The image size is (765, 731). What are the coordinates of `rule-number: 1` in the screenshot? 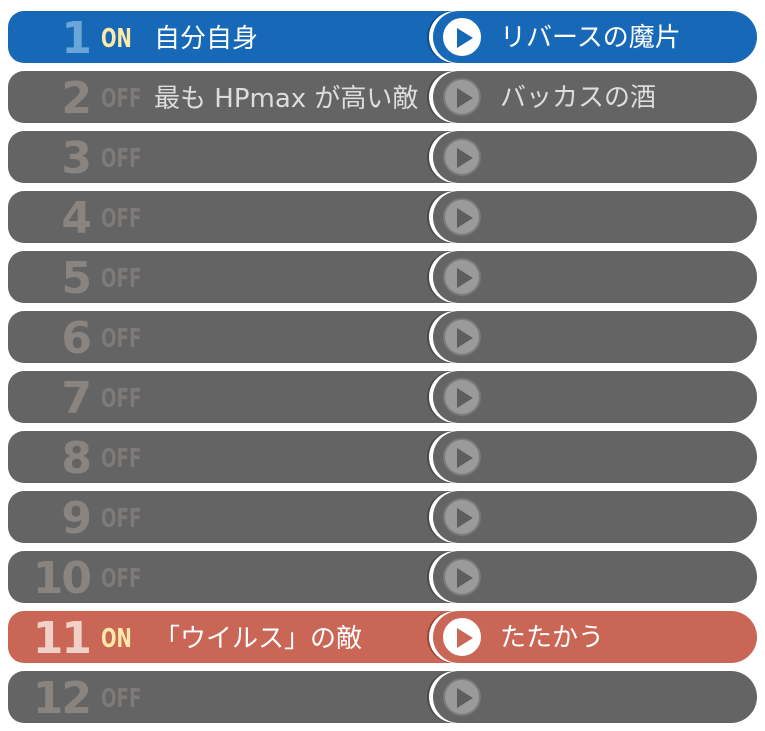 It's located at (76, 38).